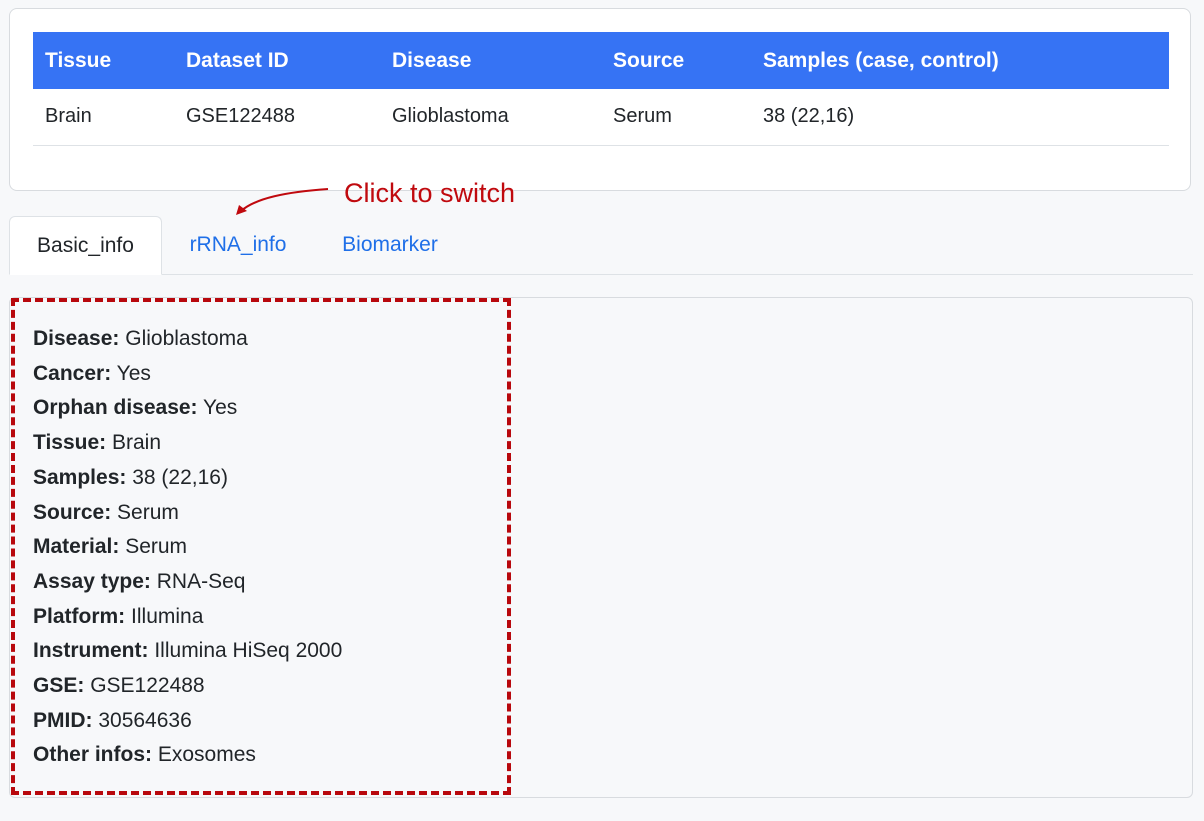  Describe the element at coordinates (430, 193) in the screenshot. I see `click-to-switch-annotation: Click to switch` at that location.